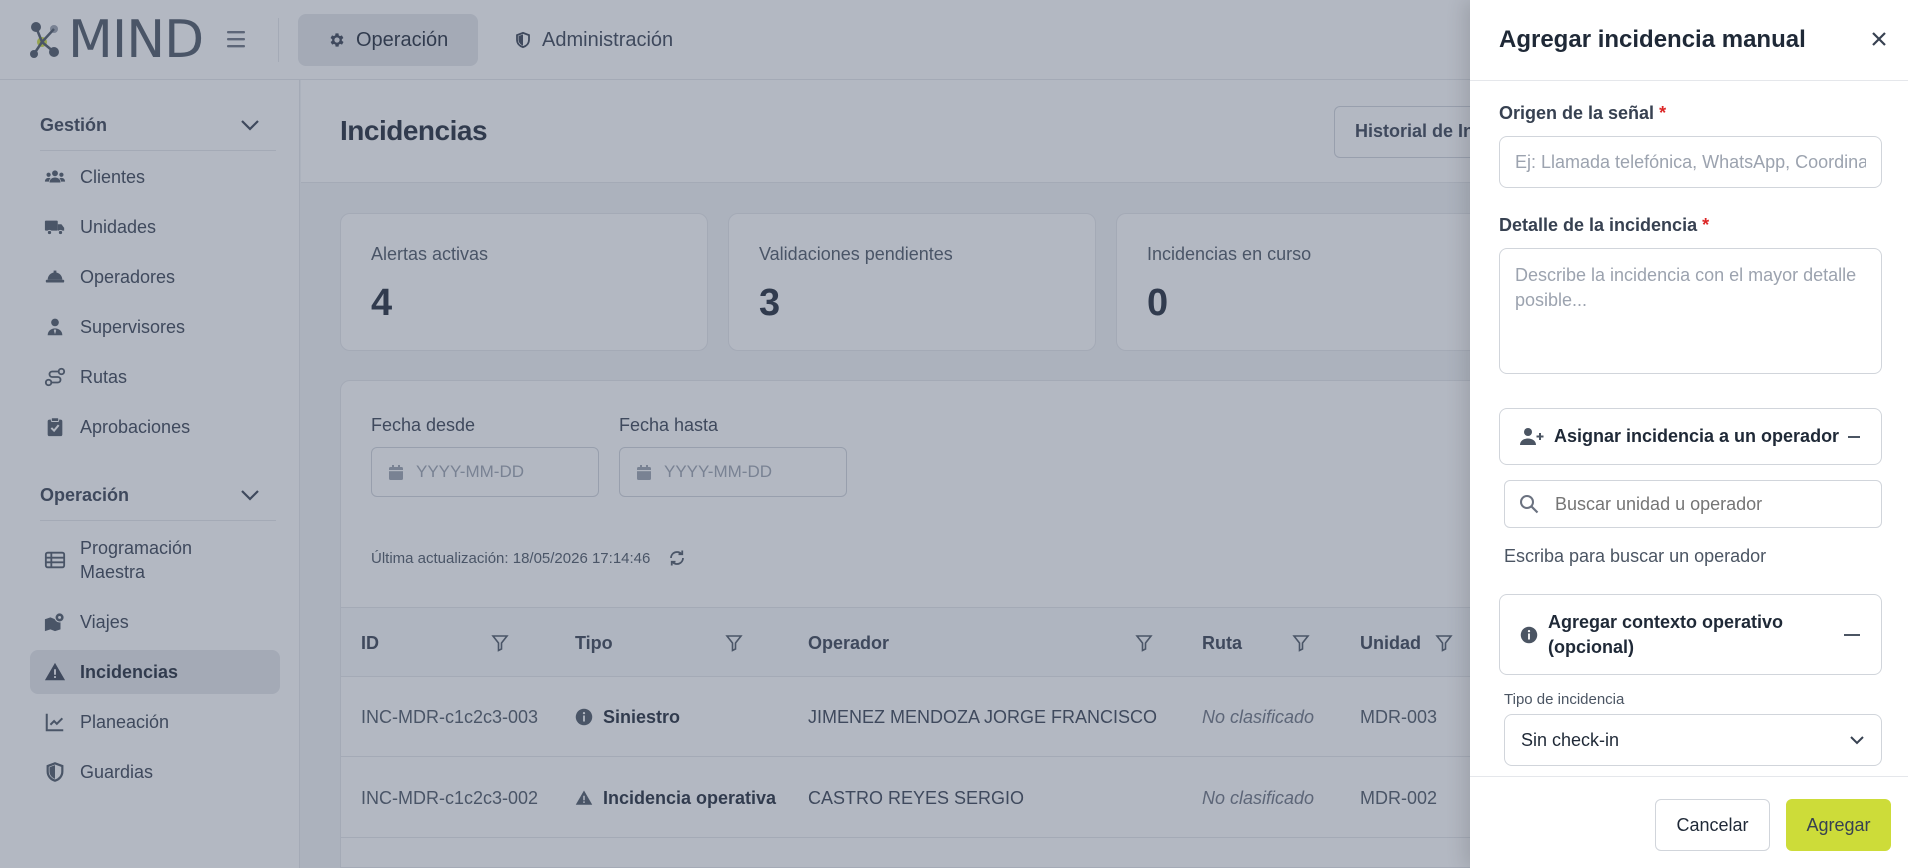  I want to click on operator-search-input, so click(1705, 504).